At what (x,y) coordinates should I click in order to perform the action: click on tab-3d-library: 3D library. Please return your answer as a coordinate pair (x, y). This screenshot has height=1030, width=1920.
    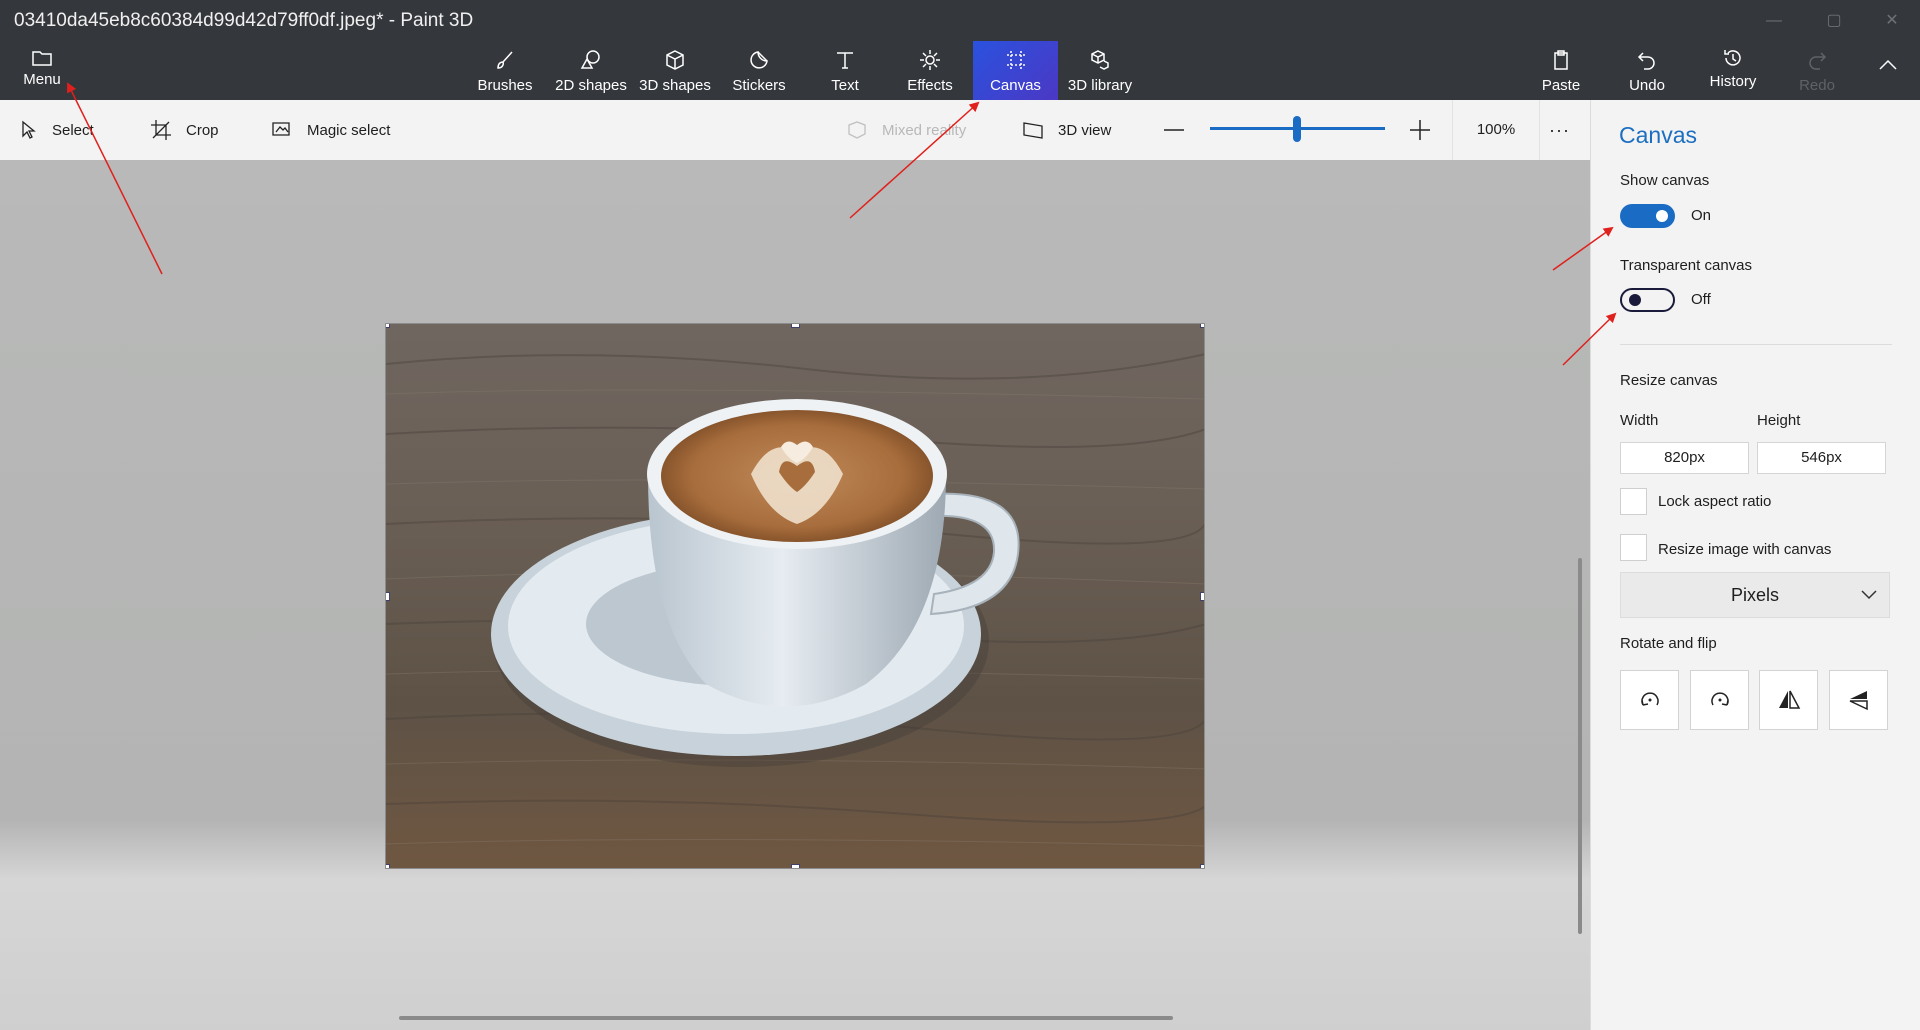
    Looking at the image, I should click on (1100, 70).